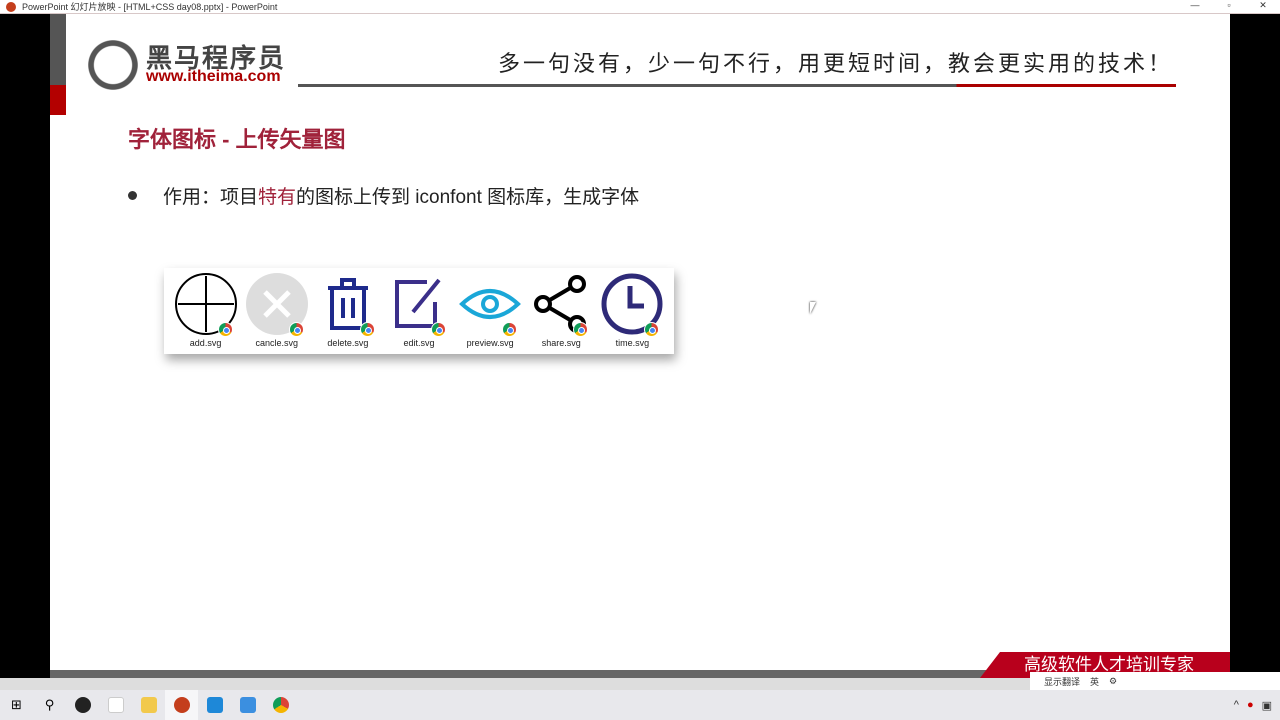  I want to click on ime-language: 英, so click(1094, 681).